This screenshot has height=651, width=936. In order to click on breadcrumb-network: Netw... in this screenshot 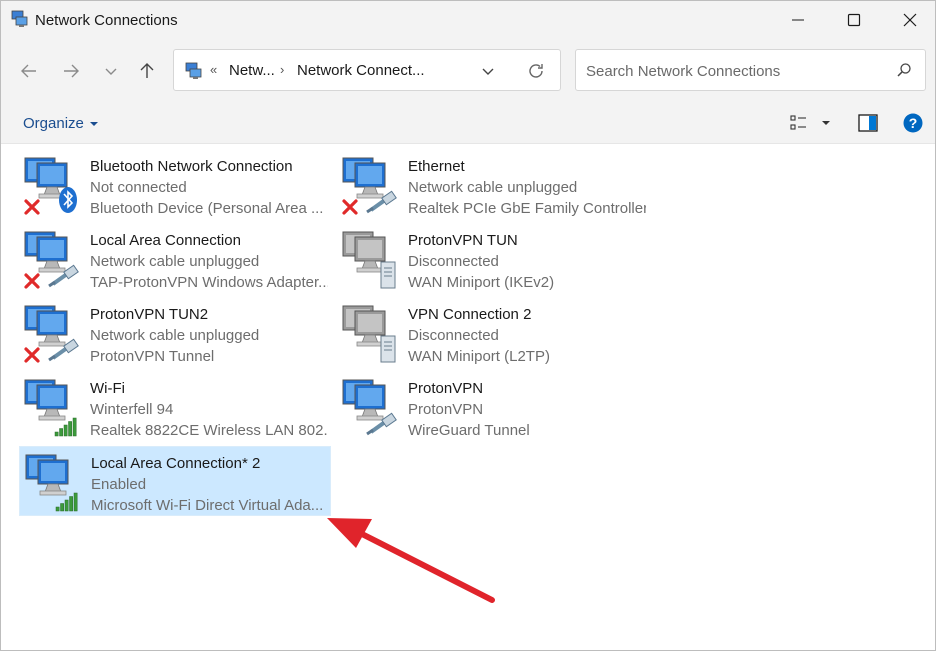, I will do `click(252, 70)`.